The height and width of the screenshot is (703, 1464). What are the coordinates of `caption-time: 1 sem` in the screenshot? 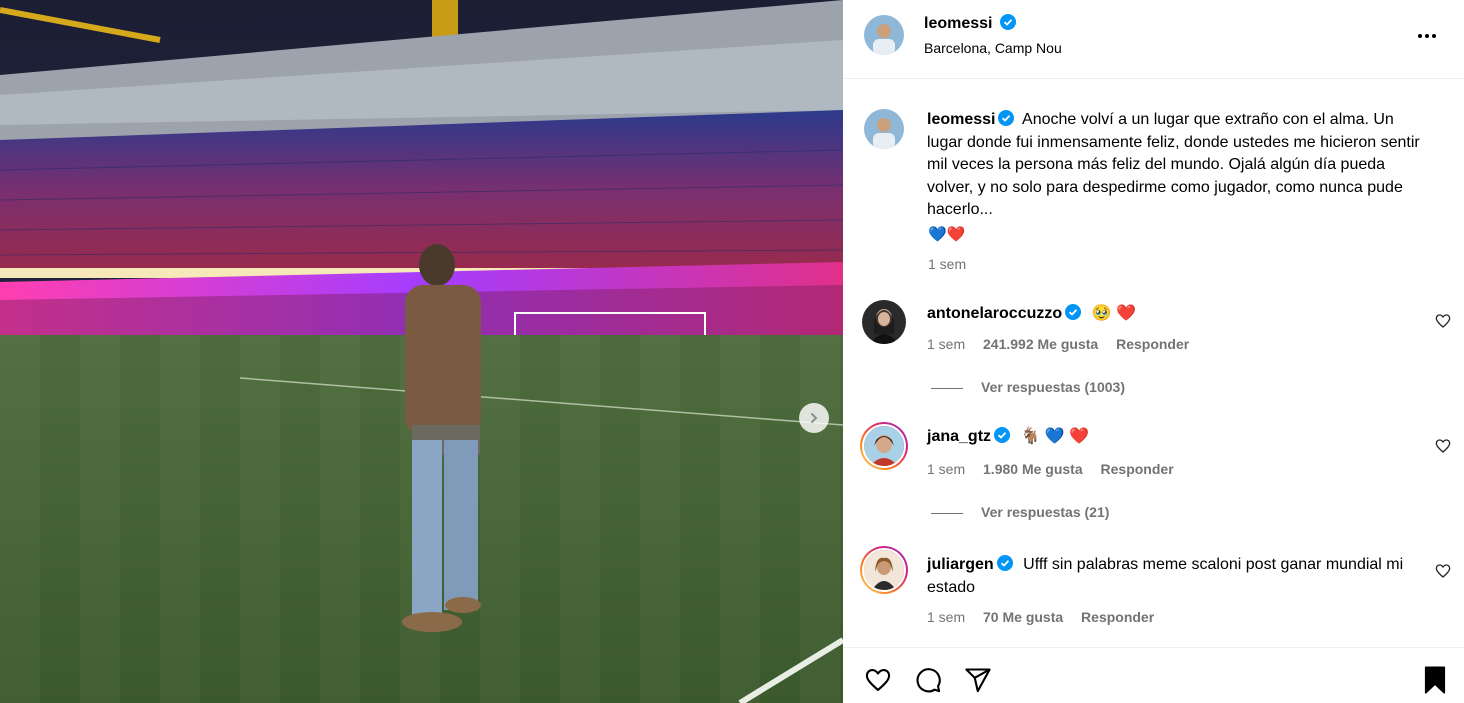 It's located at (947, 264).